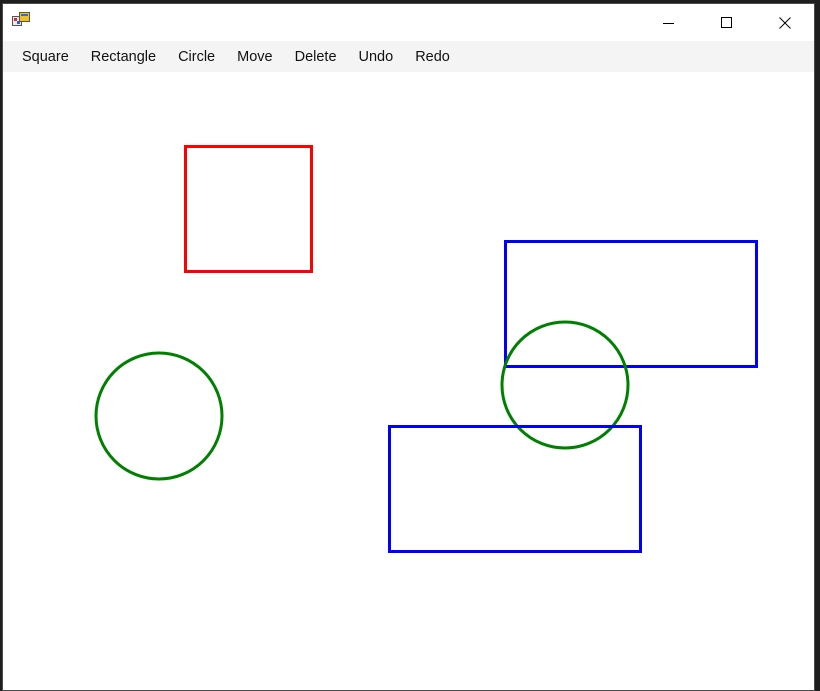 This screenshot has width=820, height=691. What do you see at coordinates (316, 57) in the screenshot?
I see `menu-item-delete: Delete` at bounding box center [316, 57].